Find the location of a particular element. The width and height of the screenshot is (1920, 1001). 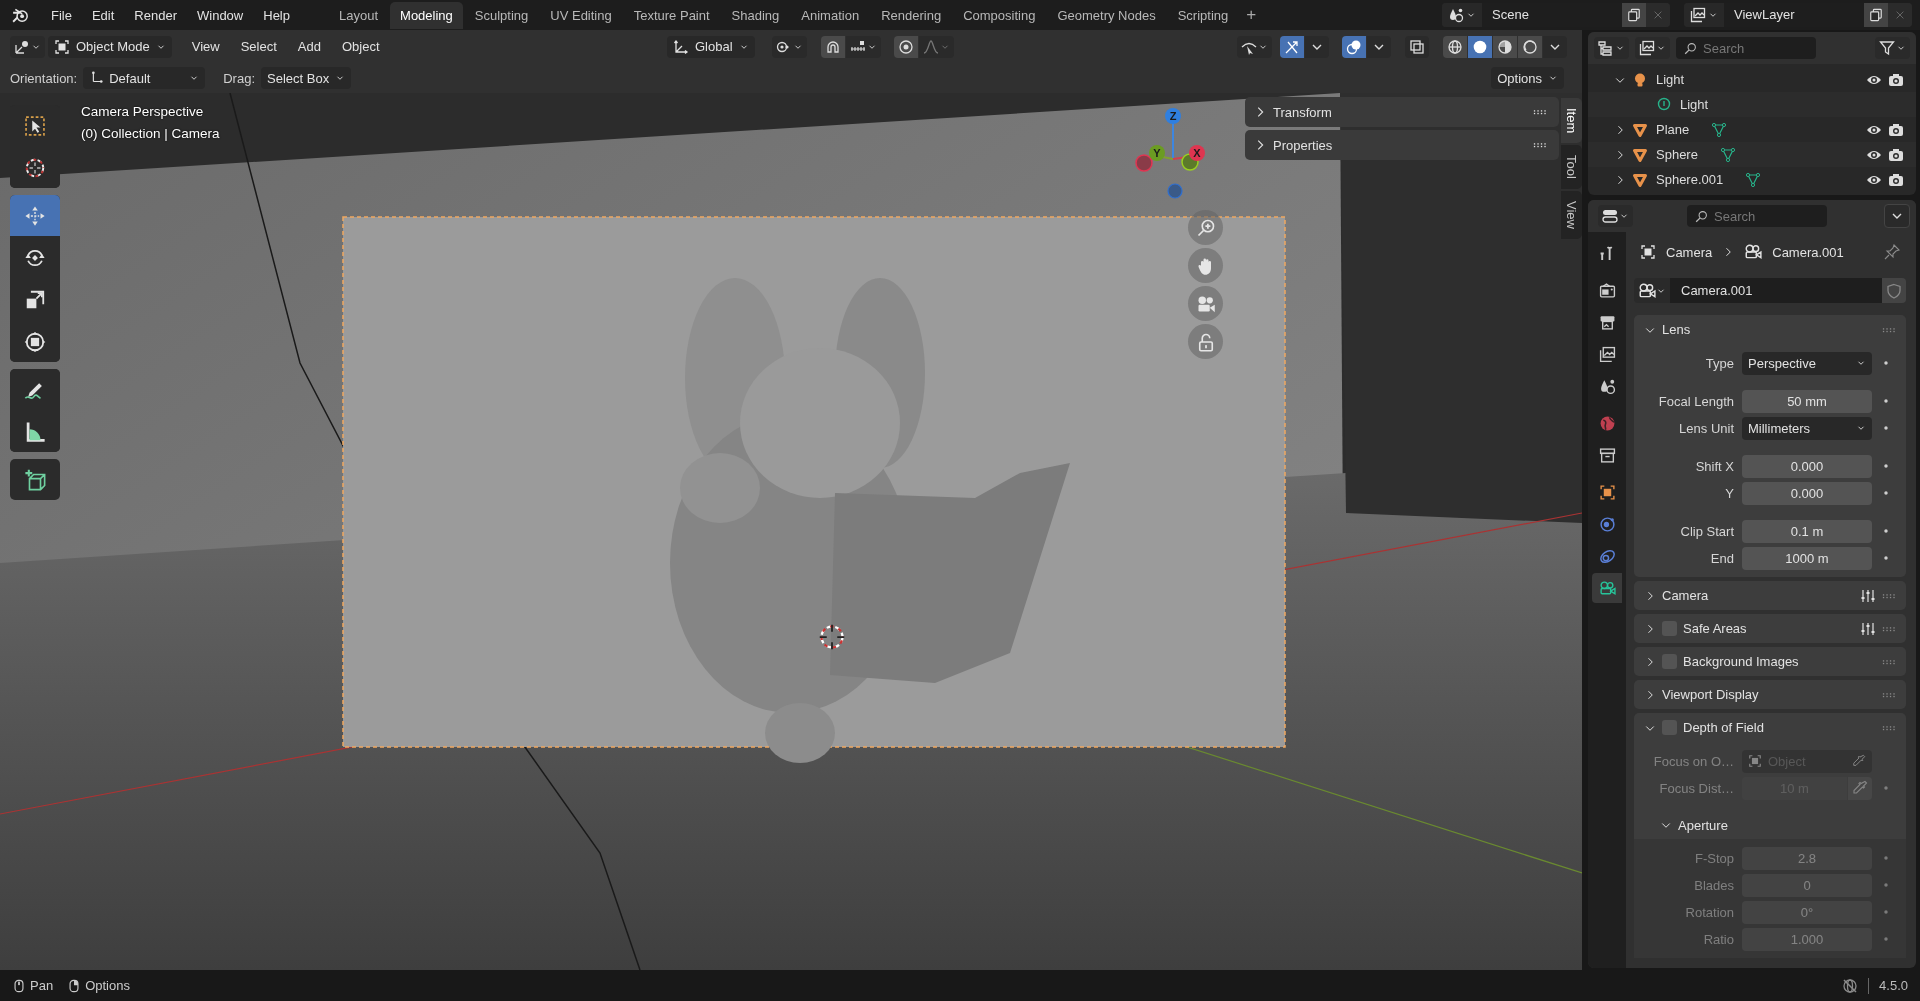

panel-title: Safe Areas is located at coordinates (1715, 628).